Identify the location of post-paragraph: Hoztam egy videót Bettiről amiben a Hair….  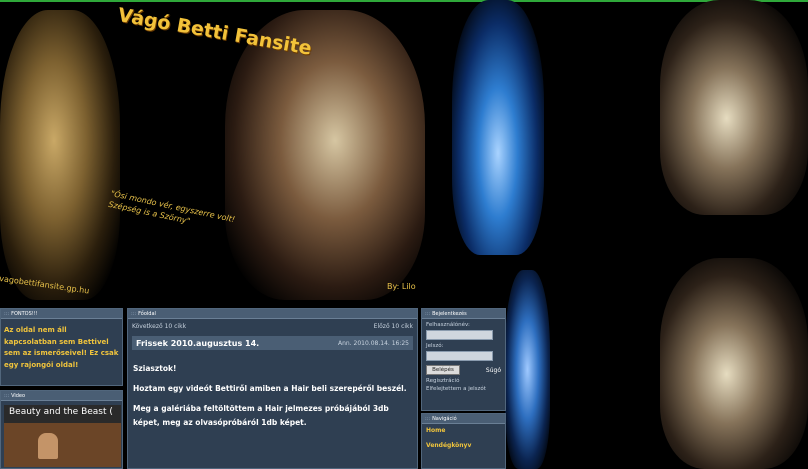
(270, 388).